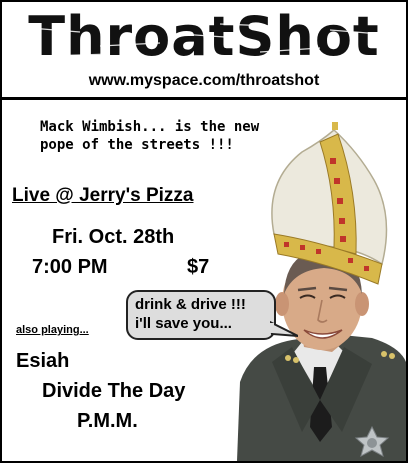  Describe the element at coordinates (340, 357) in the screenshot. I see `collar-insignia` at that location.